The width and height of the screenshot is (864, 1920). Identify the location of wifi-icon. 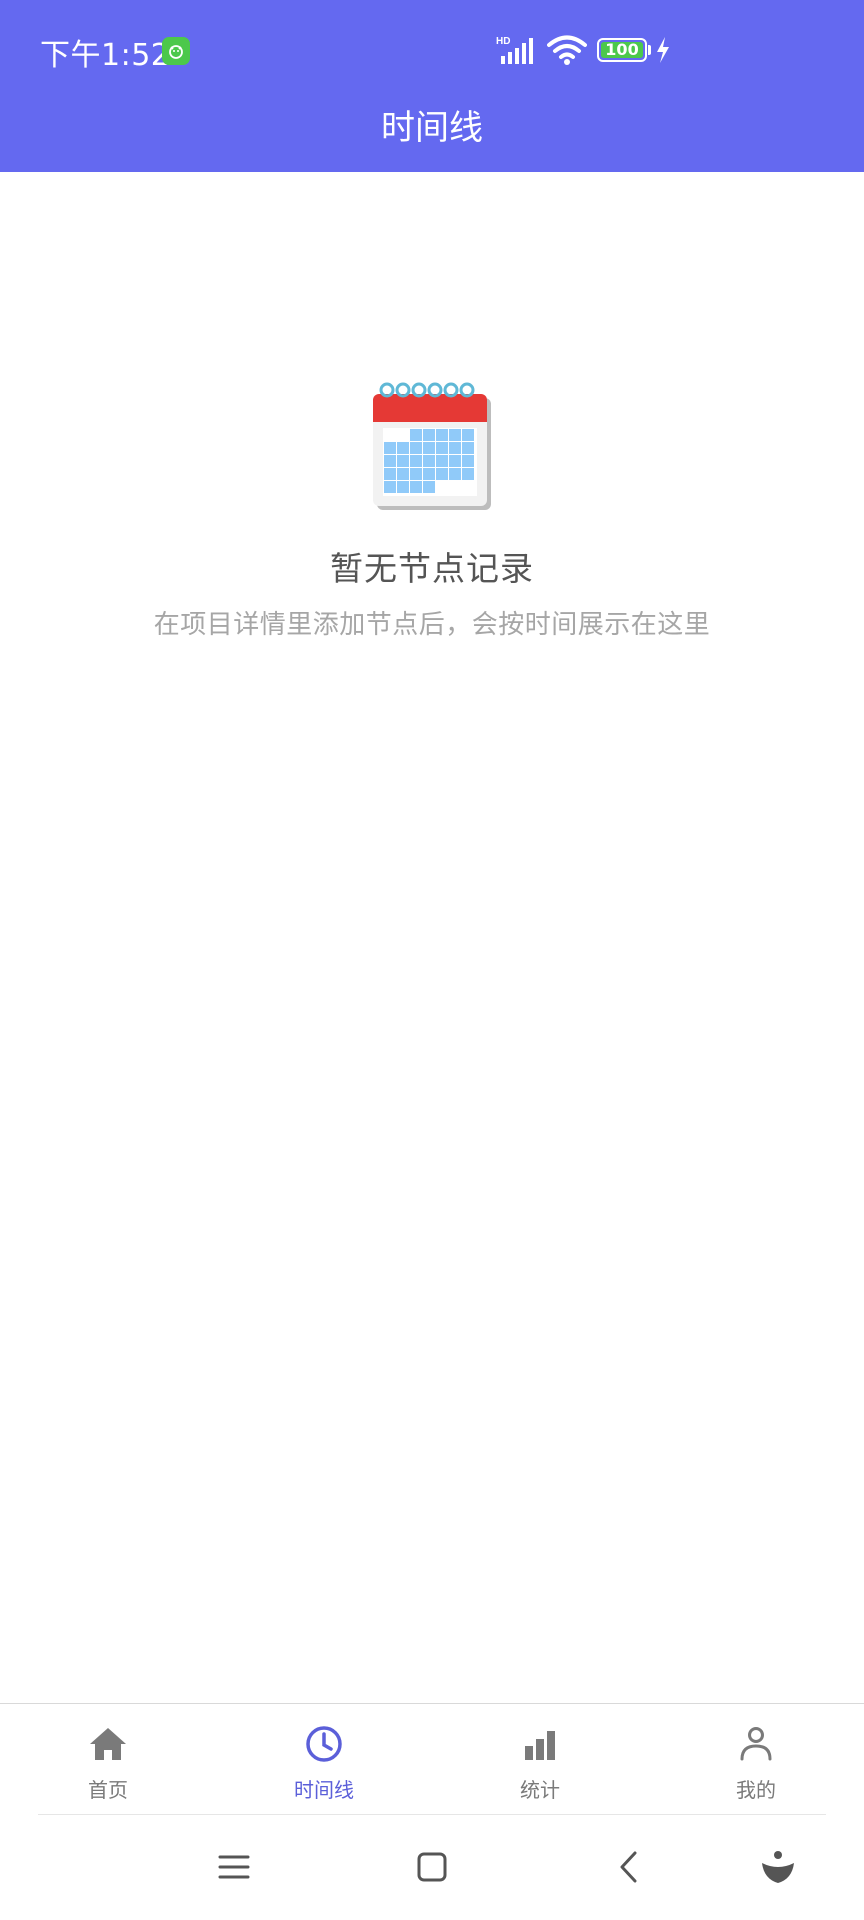
(567, 50).